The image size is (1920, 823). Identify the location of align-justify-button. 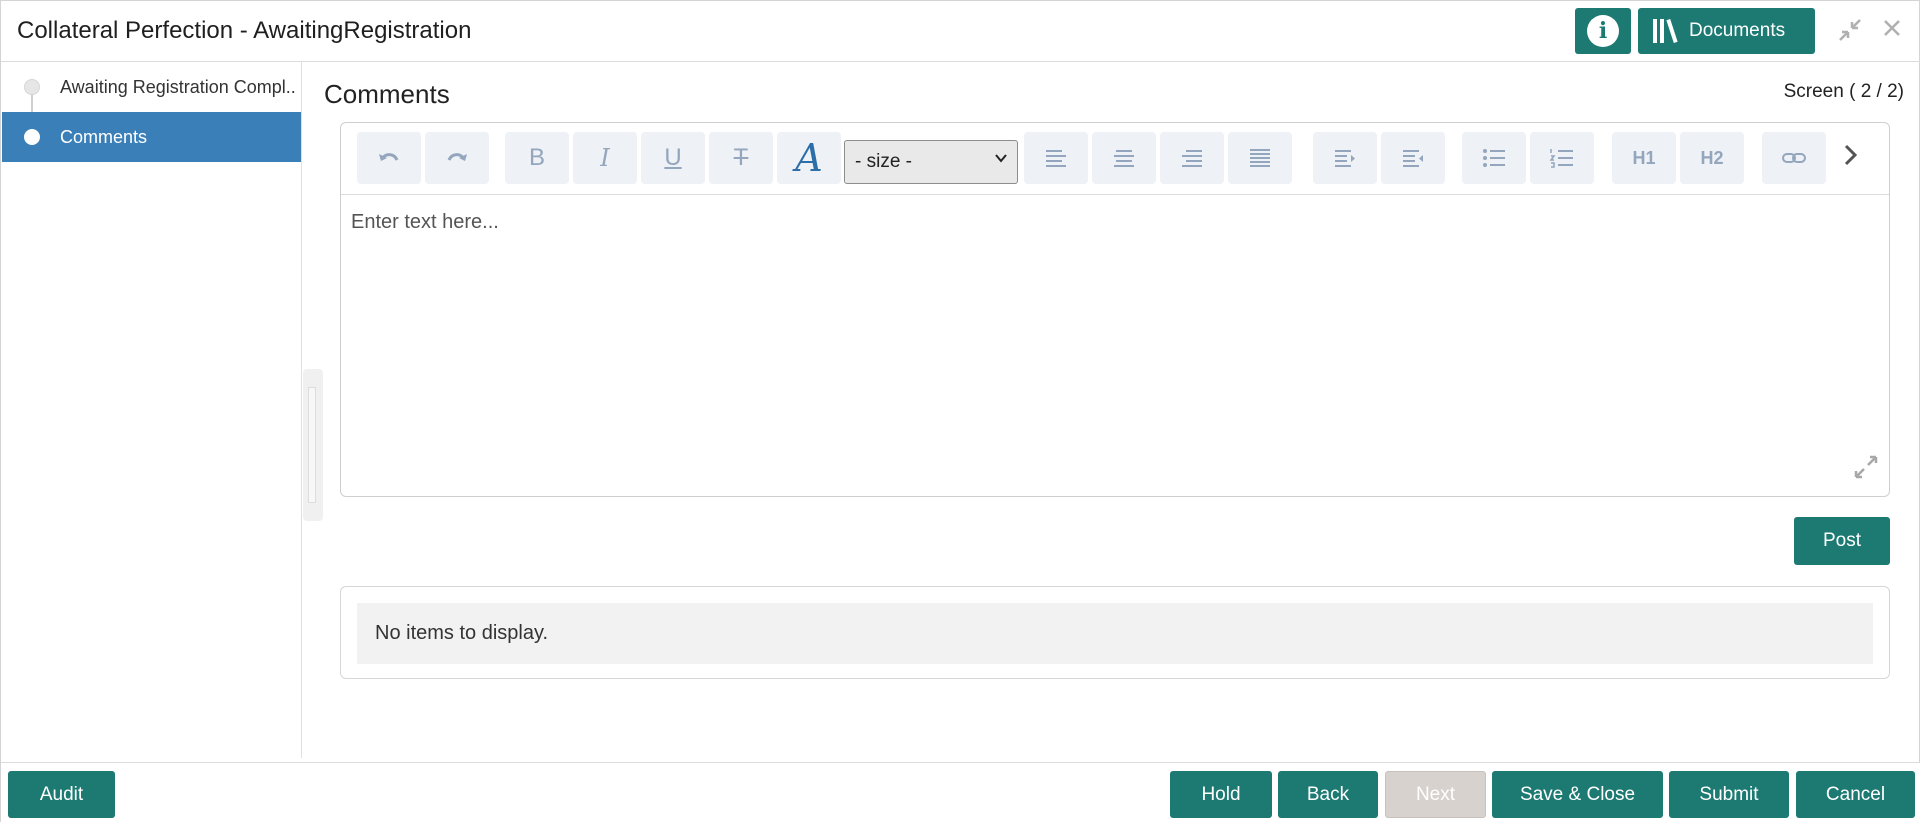
(1260, 158).